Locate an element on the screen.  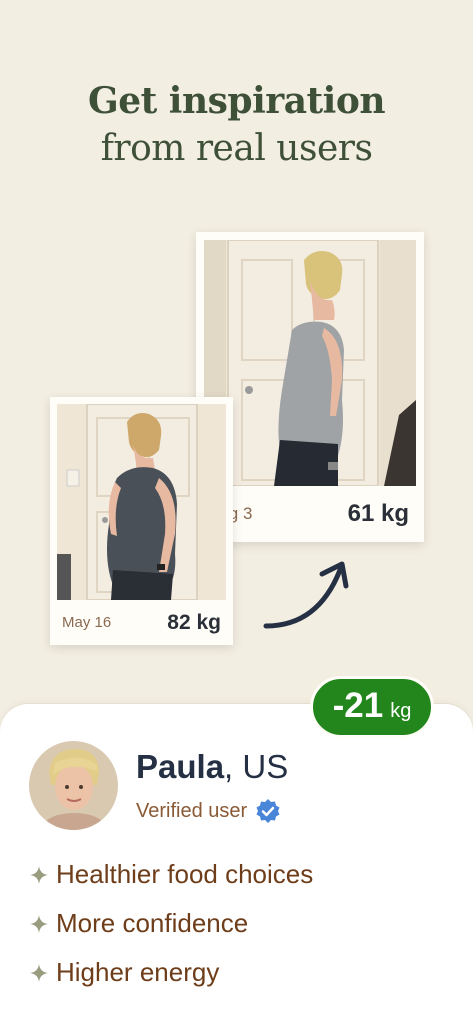
before-photo is located at coordinates (141, 502).